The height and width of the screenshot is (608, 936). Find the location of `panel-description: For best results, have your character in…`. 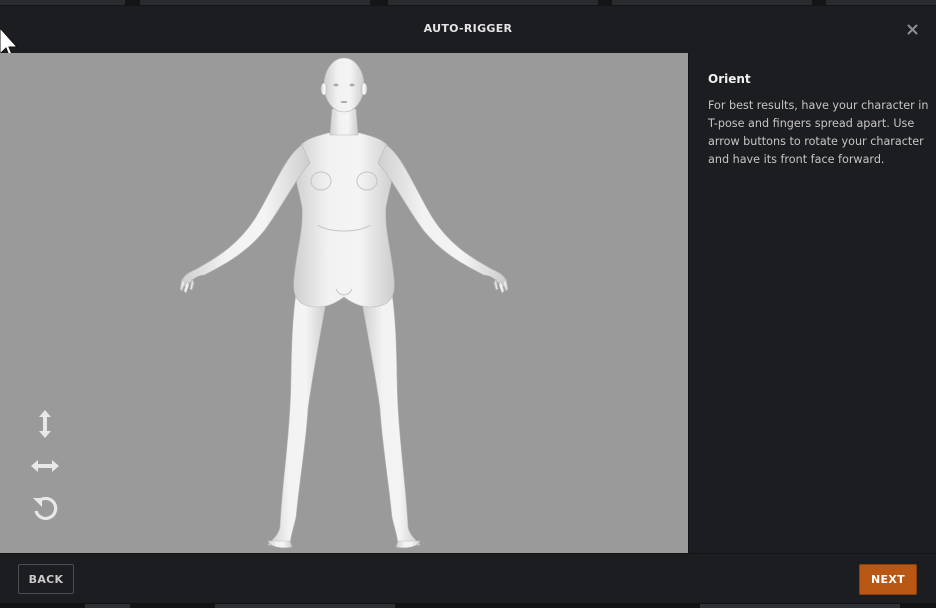

panel-description: For best results, have your character in… is located at coordinates (818, 132).